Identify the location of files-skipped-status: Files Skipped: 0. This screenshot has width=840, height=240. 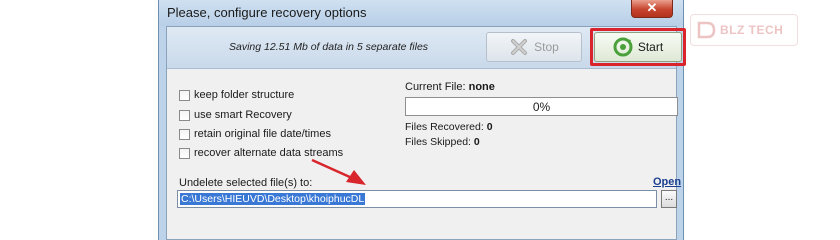
(442, 142).